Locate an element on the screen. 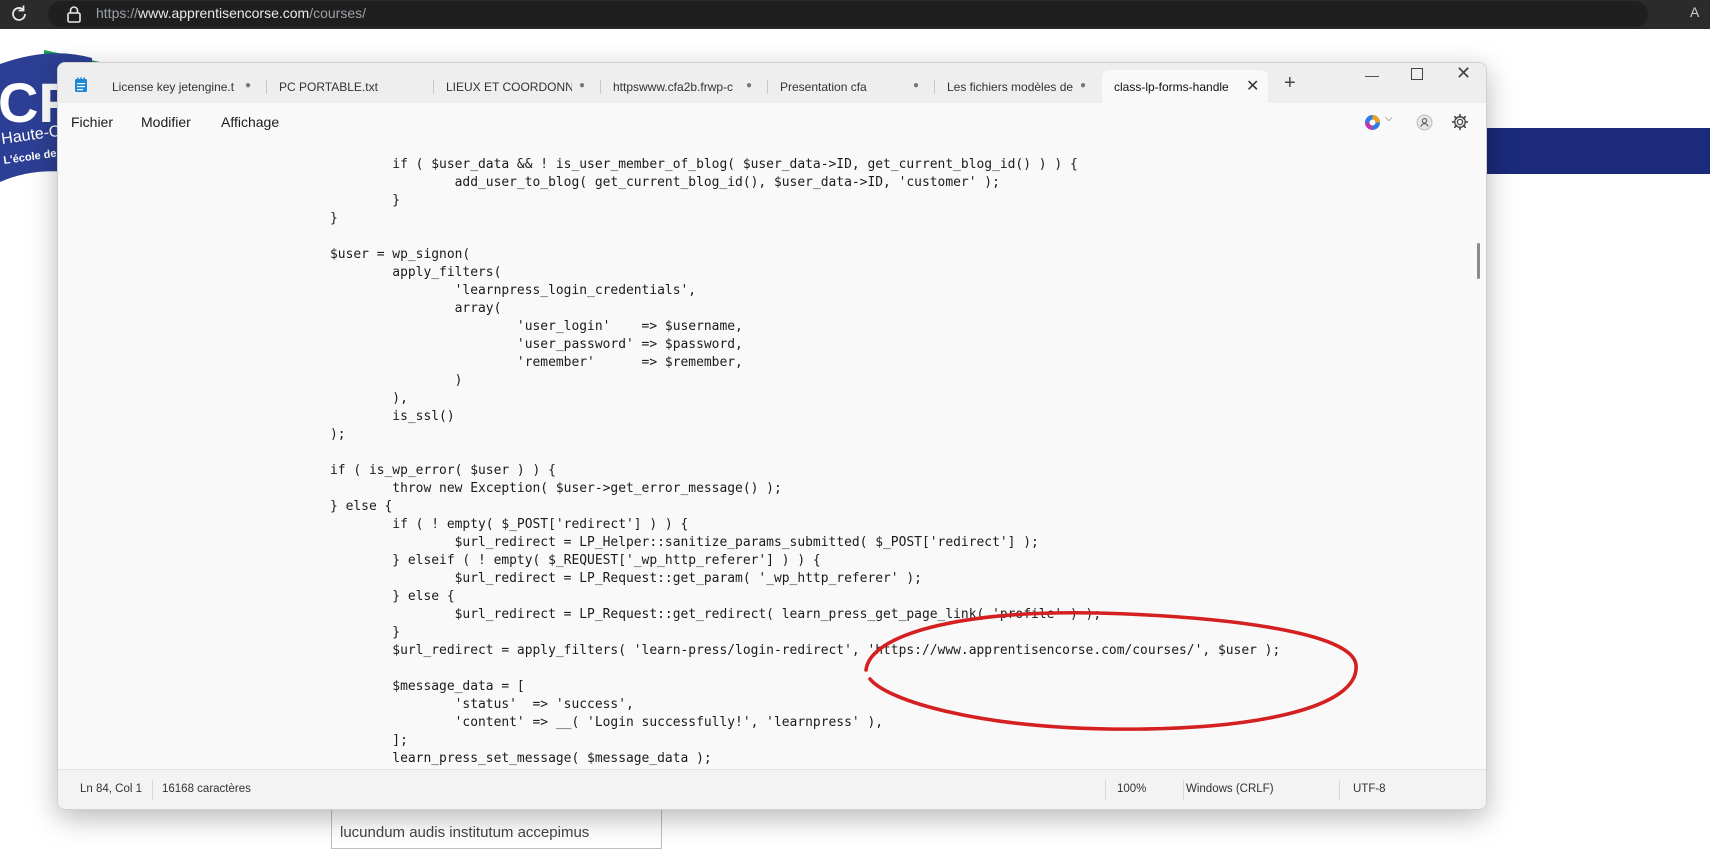  cursor-position: Ln 84, Col 1 is located at coordinates (111, 789).